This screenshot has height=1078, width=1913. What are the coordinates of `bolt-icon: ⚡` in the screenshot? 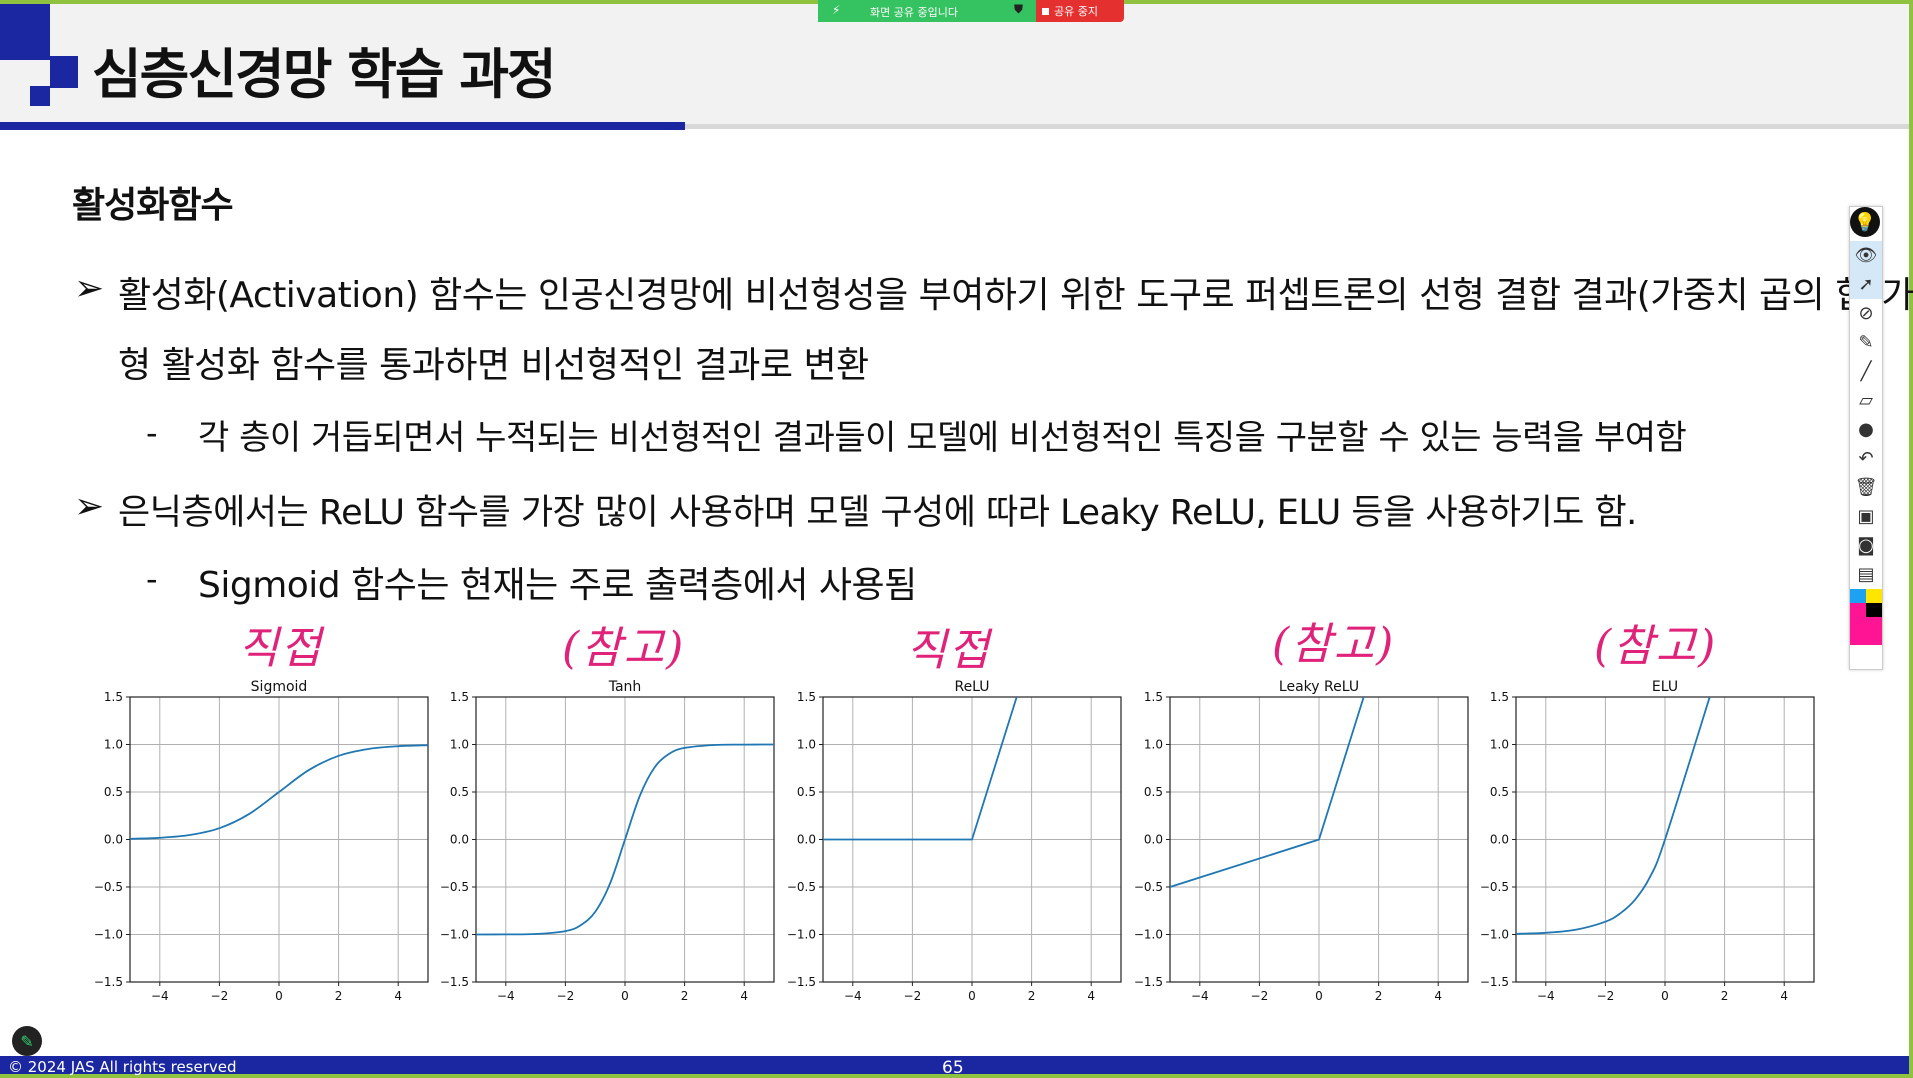 It's located at (836, 10).